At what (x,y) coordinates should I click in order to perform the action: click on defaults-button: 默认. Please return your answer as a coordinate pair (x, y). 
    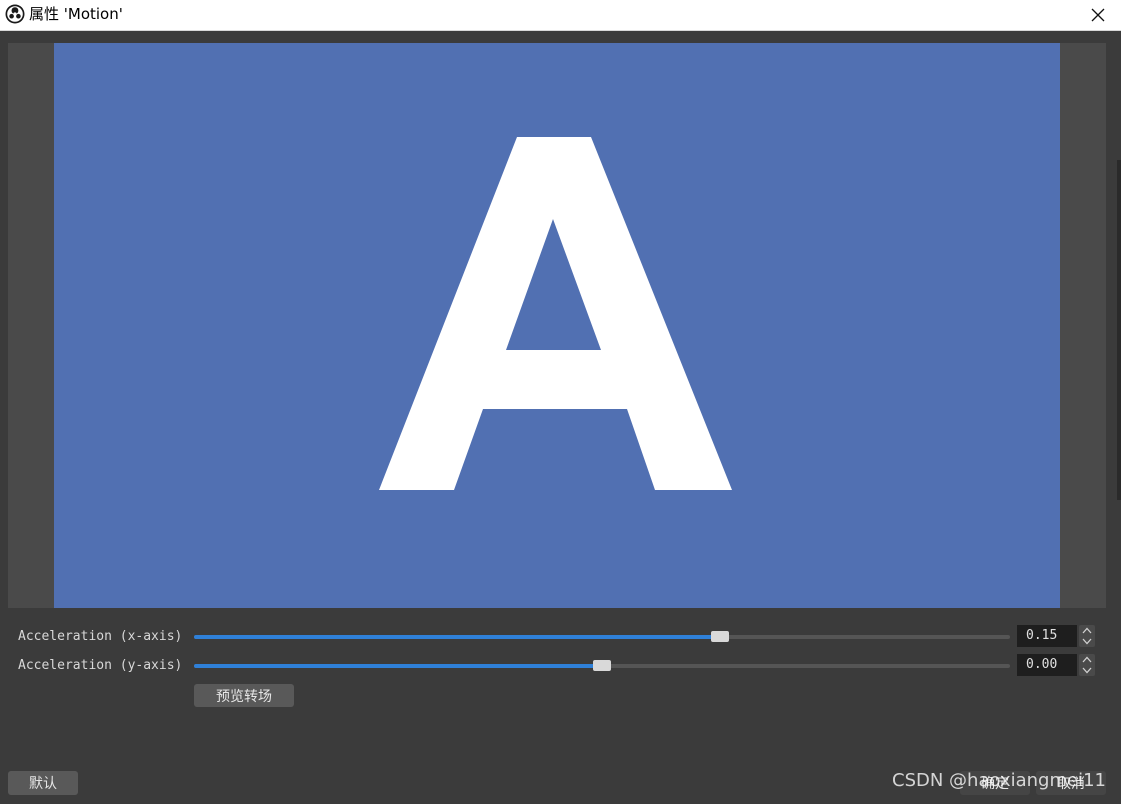
    Looking at the image, I should click on (43, 783).